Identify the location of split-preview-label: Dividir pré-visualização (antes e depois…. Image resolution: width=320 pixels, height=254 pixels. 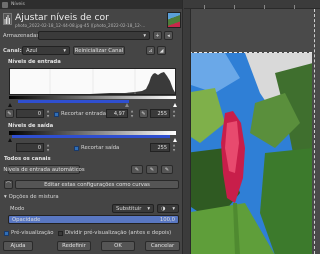
(118, 233).